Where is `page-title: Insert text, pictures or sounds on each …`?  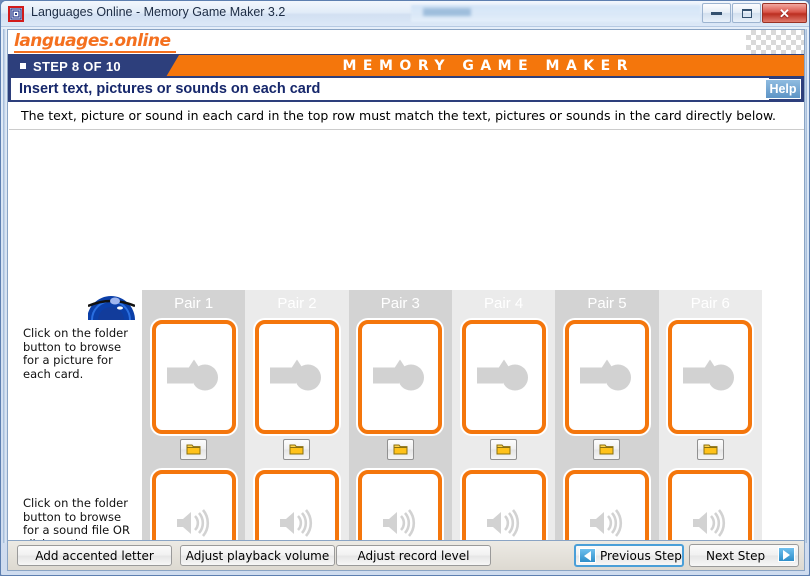
page-title: Insert text, pictures or sounds on each … is located at coordinates (390, 89).